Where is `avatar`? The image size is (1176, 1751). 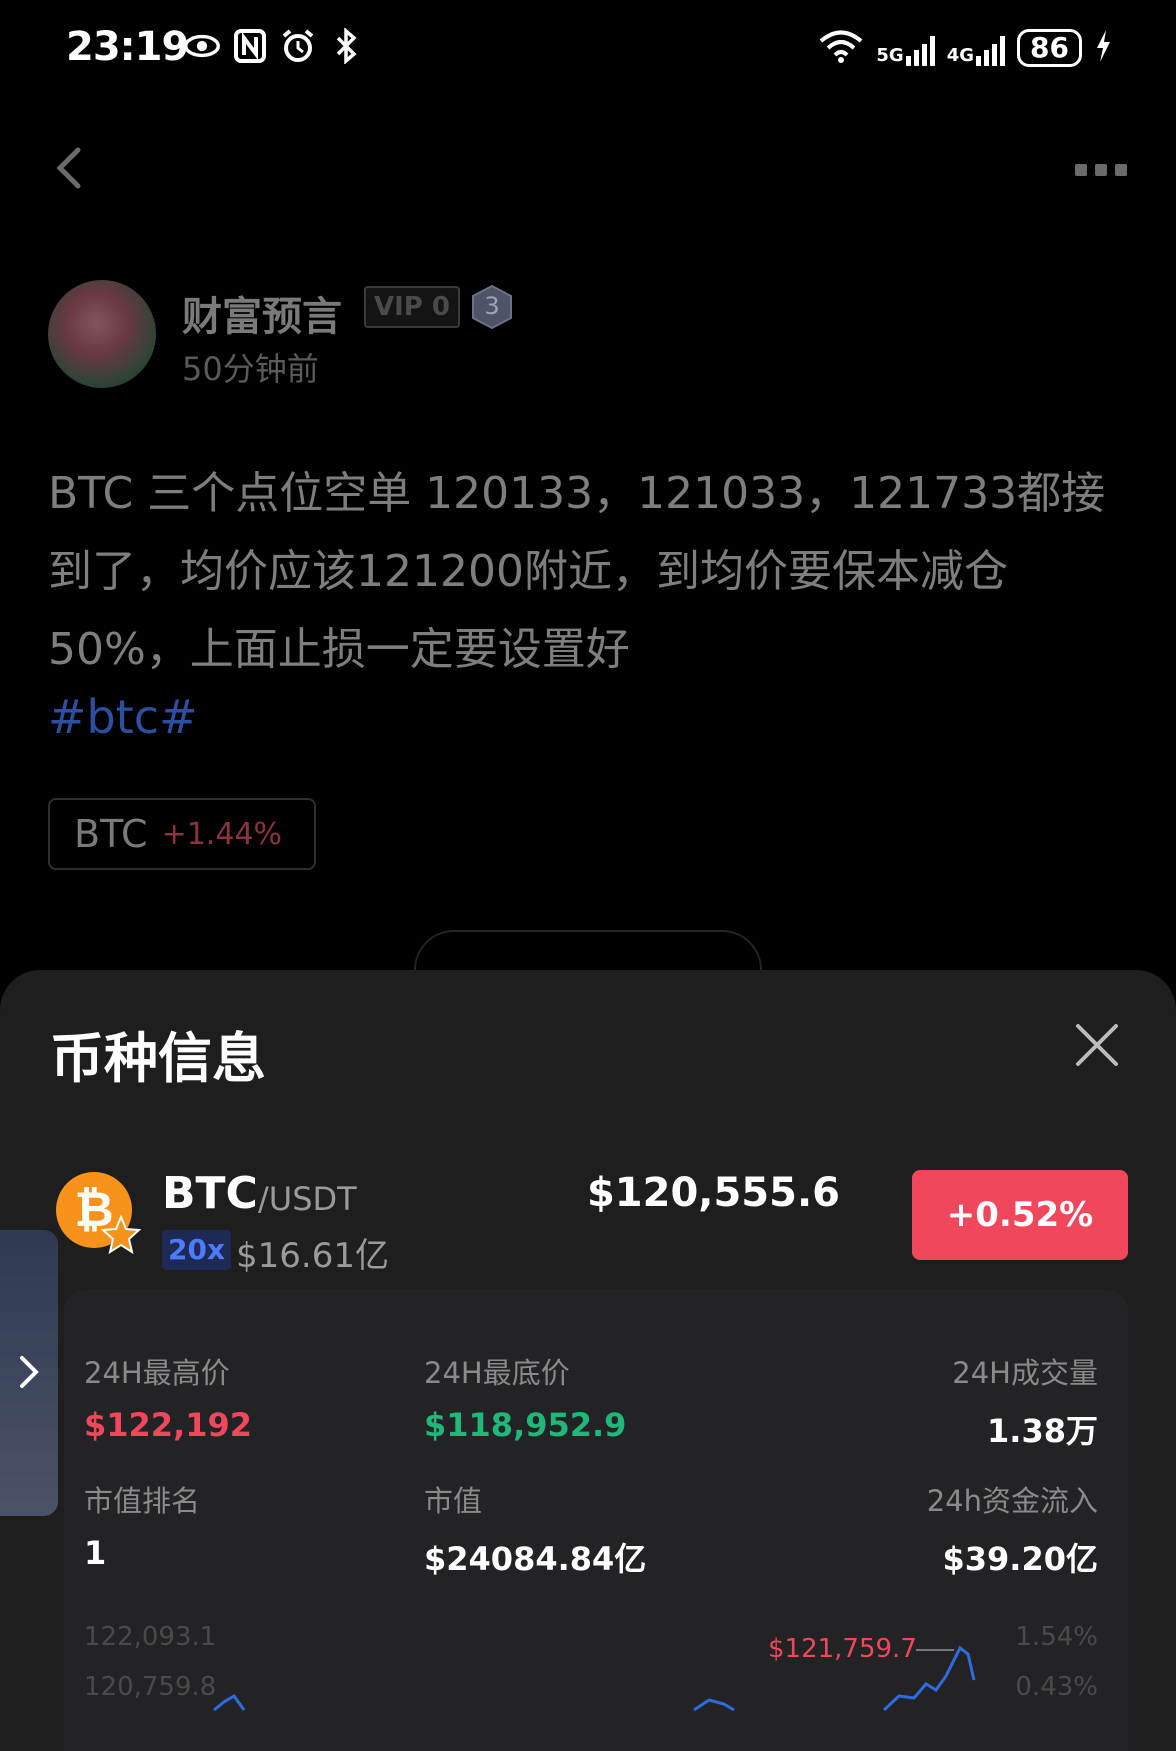
avatar is located at coordinates (102, 334).